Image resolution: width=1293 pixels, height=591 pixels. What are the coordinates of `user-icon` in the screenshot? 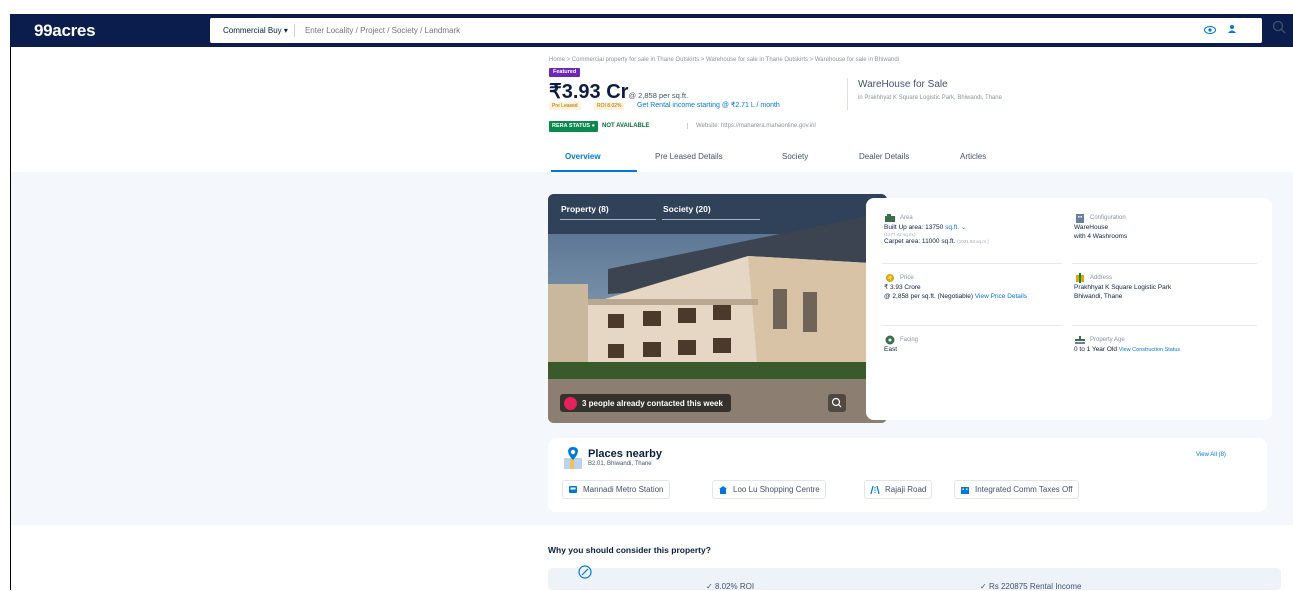 It's located at (1232, 31).